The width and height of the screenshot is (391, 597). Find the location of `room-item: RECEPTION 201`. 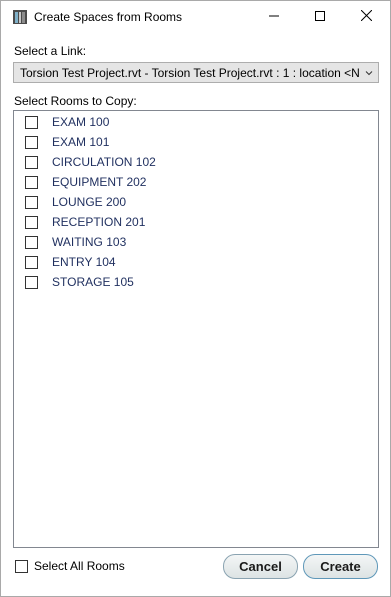

room-item: RECEPTION 201 is located at coordinates (196, 222).